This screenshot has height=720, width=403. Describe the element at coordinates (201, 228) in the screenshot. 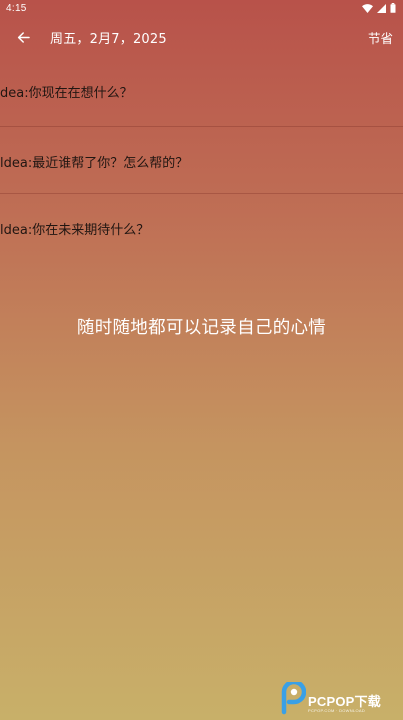

I see `prompt-question-3: ldea:你在未来期待什么？` at that location.